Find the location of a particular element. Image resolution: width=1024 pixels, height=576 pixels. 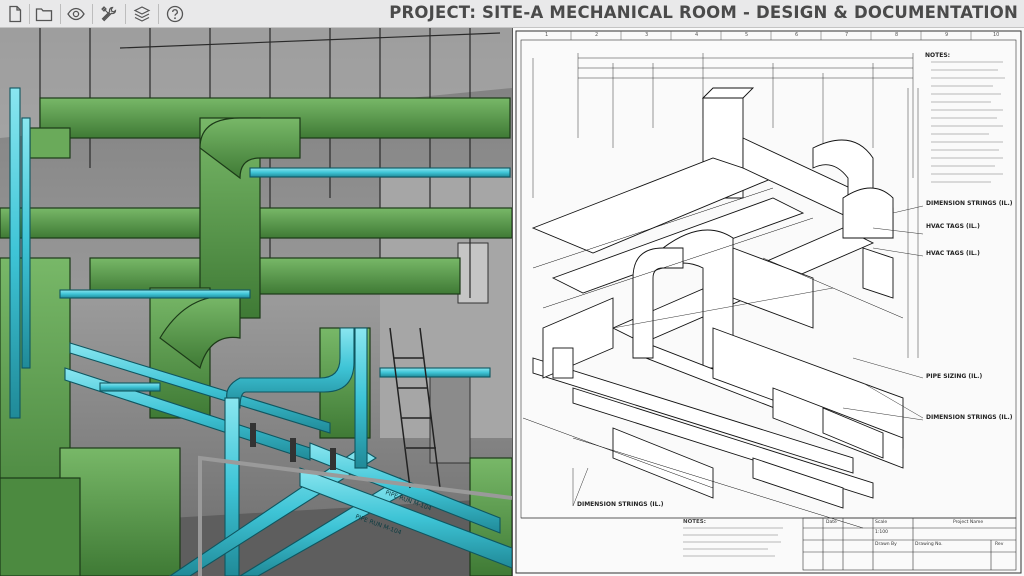

eye-icon is located at coordinates (76, 14).